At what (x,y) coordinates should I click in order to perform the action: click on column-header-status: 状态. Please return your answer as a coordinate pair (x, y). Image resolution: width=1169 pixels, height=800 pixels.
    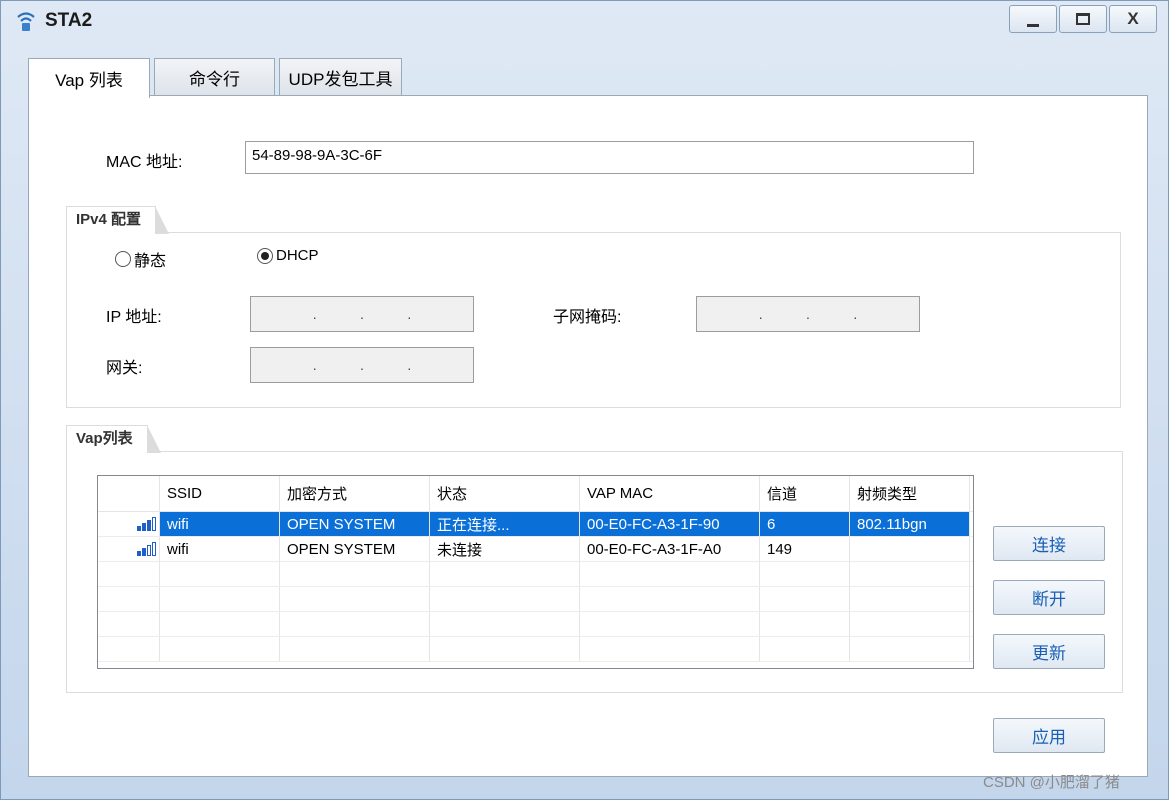
    Looking at the image, I should click on (505, 493).